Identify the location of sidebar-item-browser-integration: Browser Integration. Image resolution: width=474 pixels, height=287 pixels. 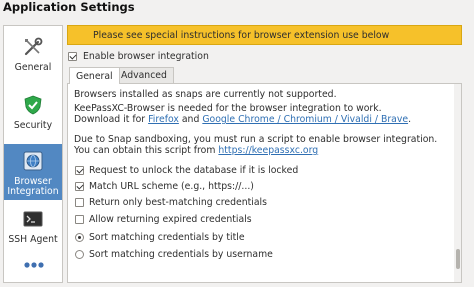
(33, 172).